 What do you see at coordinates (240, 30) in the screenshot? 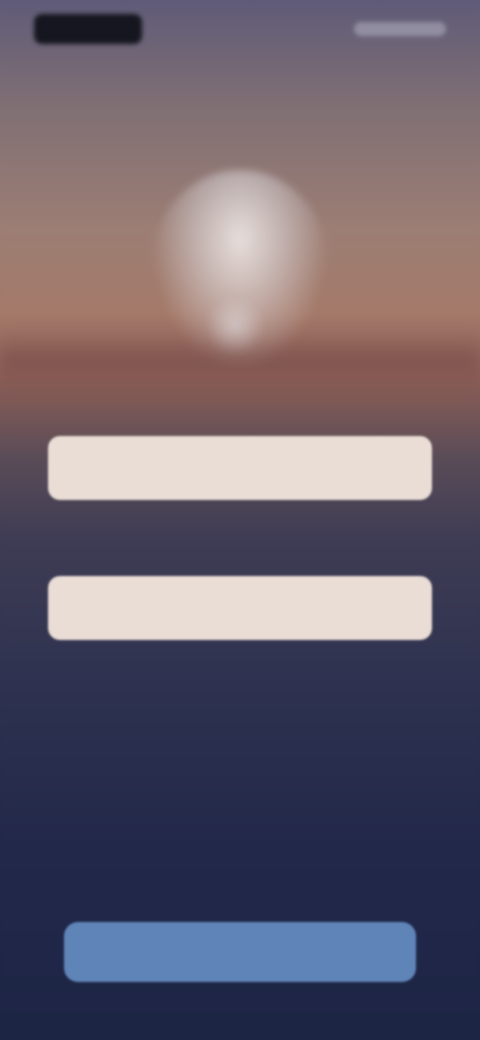
I see `status-bar` at bounding box center [240, 30].